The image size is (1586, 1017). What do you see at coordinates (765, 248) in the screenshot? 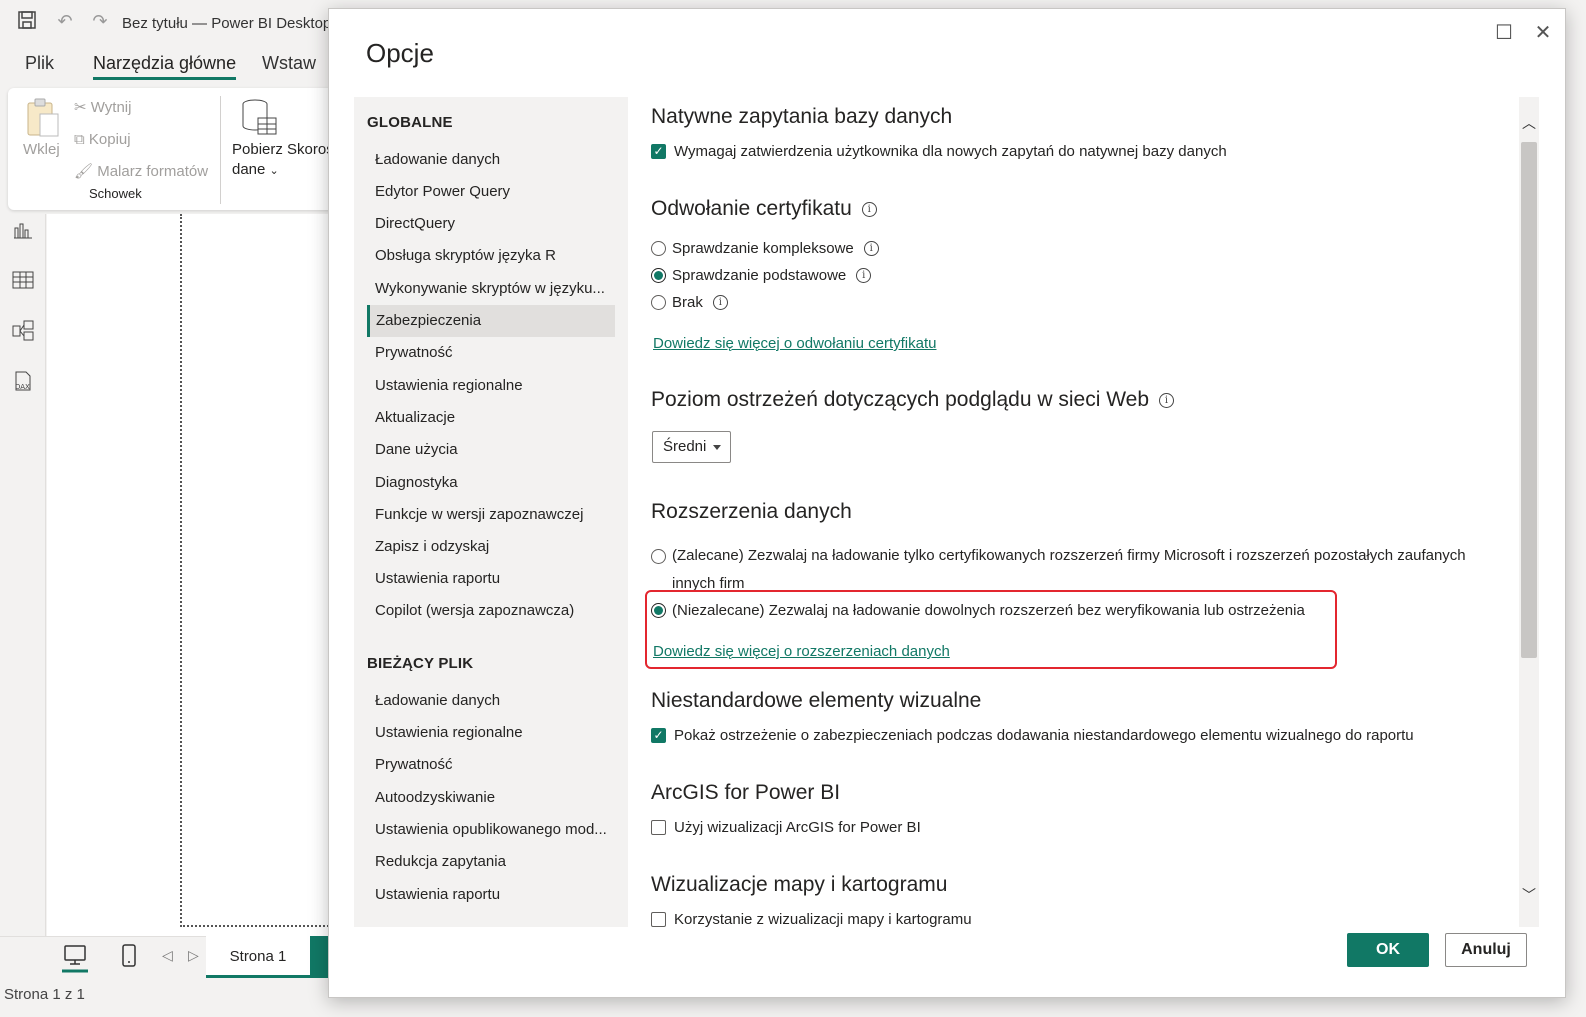
I see `cert-option-comprehensive: Sprawdzanie kompleksowe i` at bounding box center [765, 248].